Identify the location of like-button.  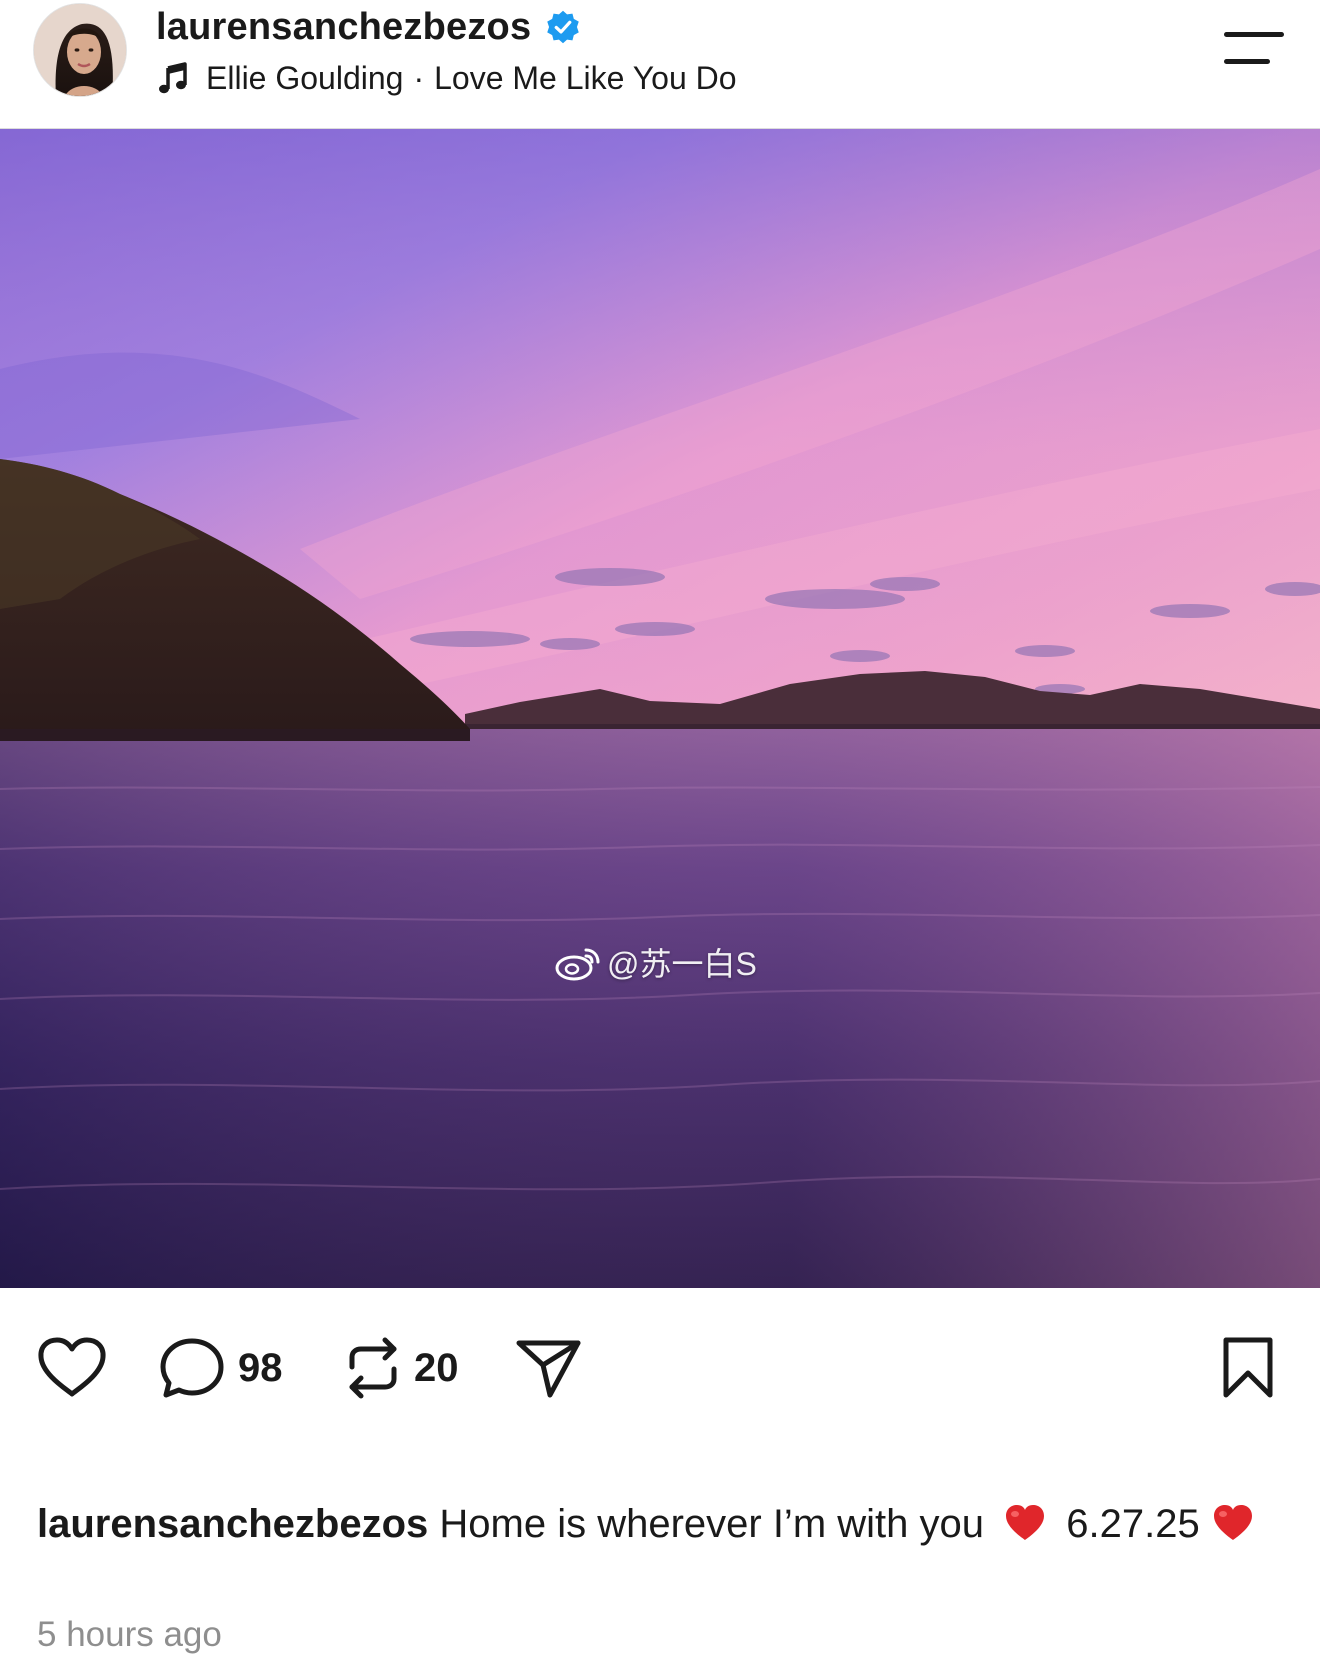
(72, 1368).